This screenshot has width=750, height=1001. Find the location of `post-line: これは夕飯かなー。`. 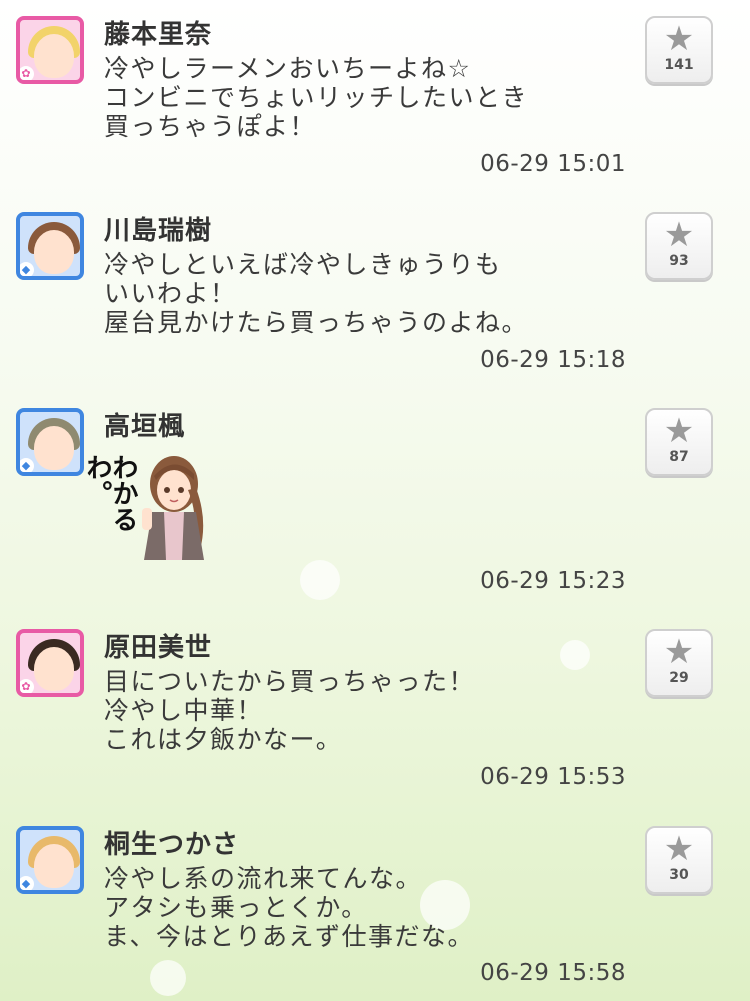

post-line: これは夕飯かなー。 is located at coordinates (223, 739).